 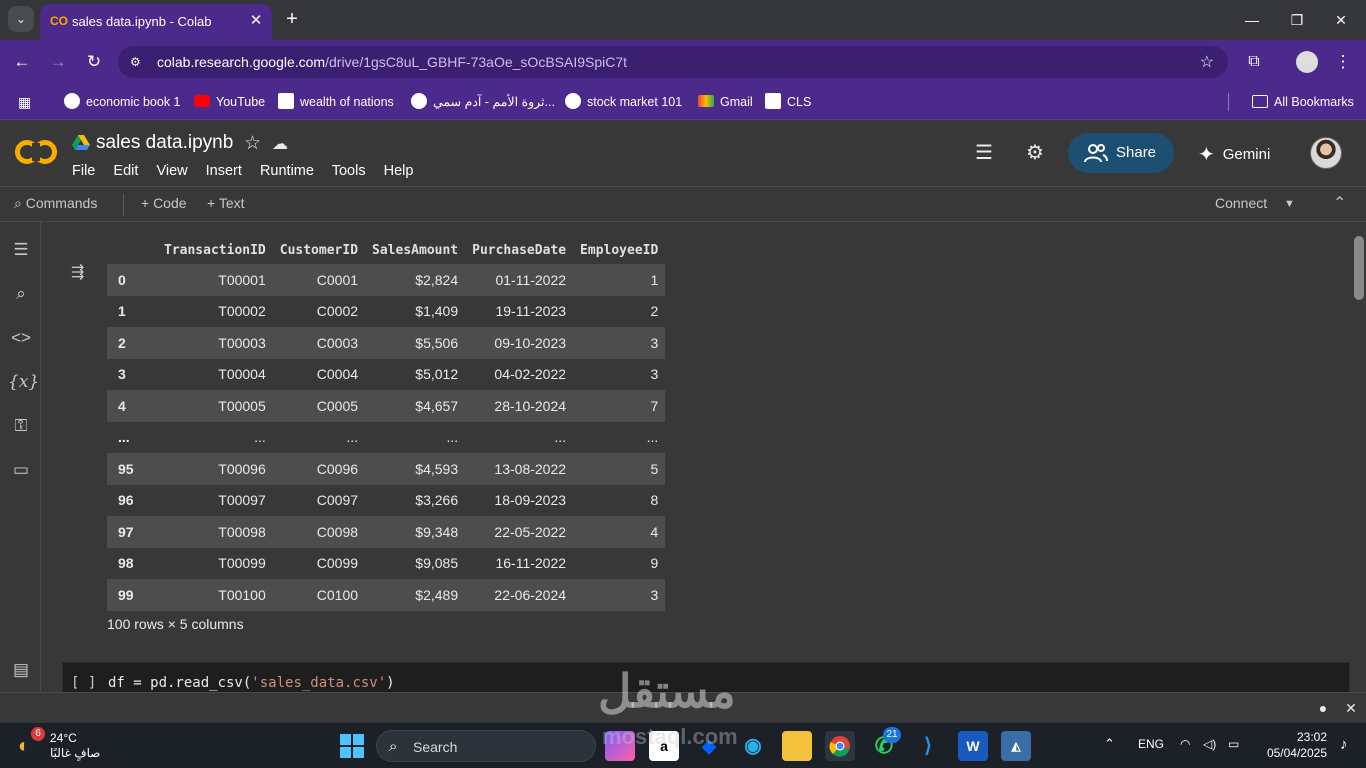 What do you see at coordinates (1035, 153) in the screenshot?
I see `settings-gear-icon: ⚙` at bounding box center [1035, 153].